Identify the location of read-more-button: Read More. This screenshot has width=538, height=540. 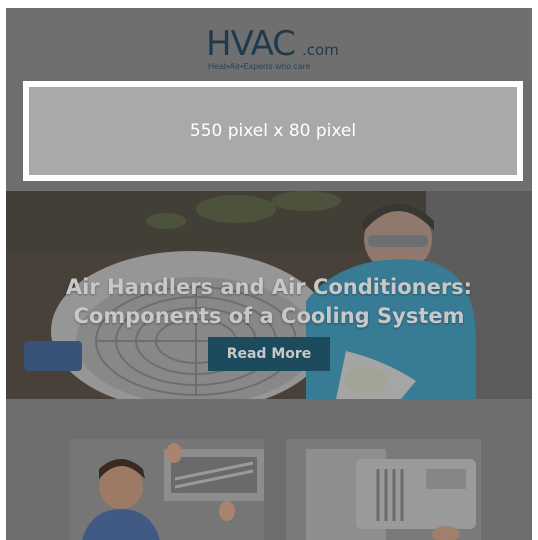
(269, 354).